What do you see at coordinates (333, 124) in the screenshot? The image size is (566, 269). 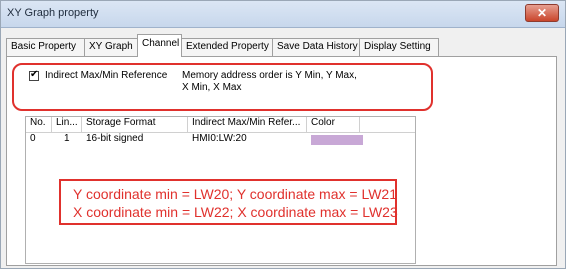 I see `column-header-color: Color` at bounding box center [333, 124].